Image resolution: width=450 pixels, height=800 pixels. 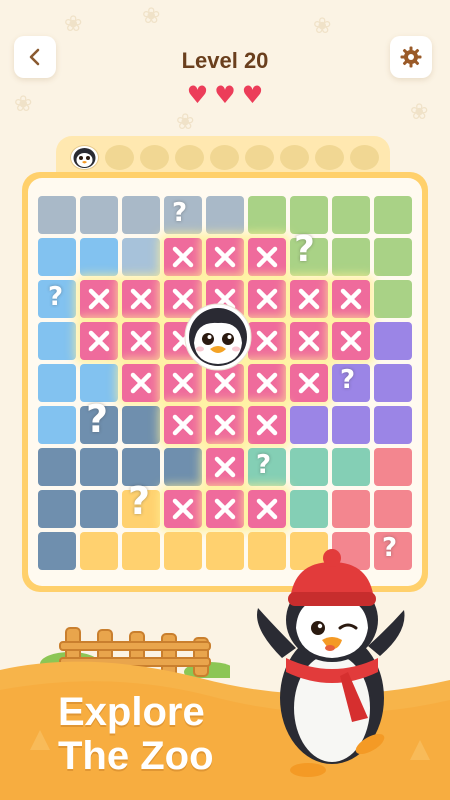 I want to click on settings-button, so click(x=411, y=57).